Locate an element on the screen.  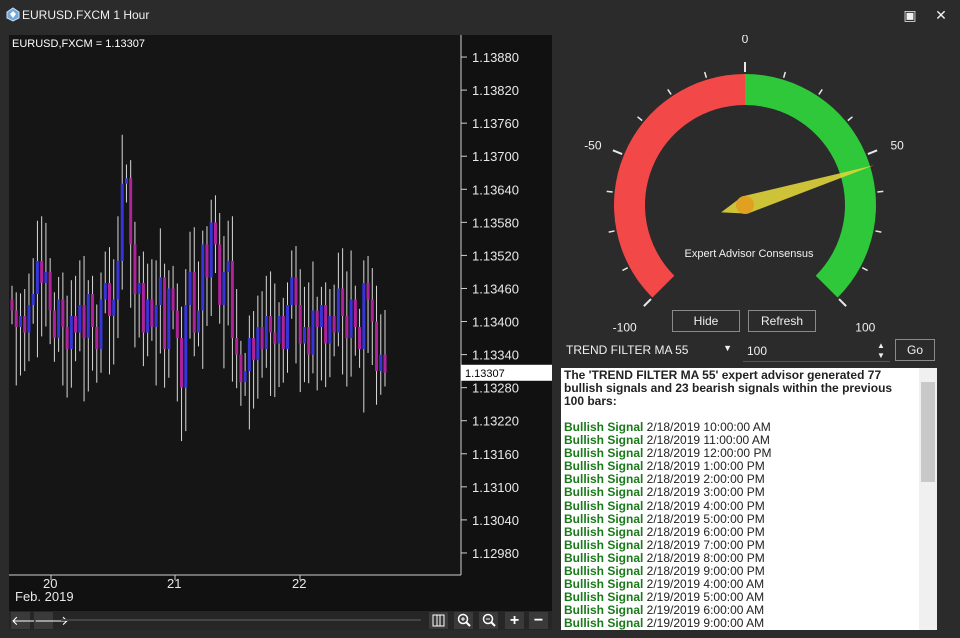
hide-button: Hide is located at coordinates (706, 321).